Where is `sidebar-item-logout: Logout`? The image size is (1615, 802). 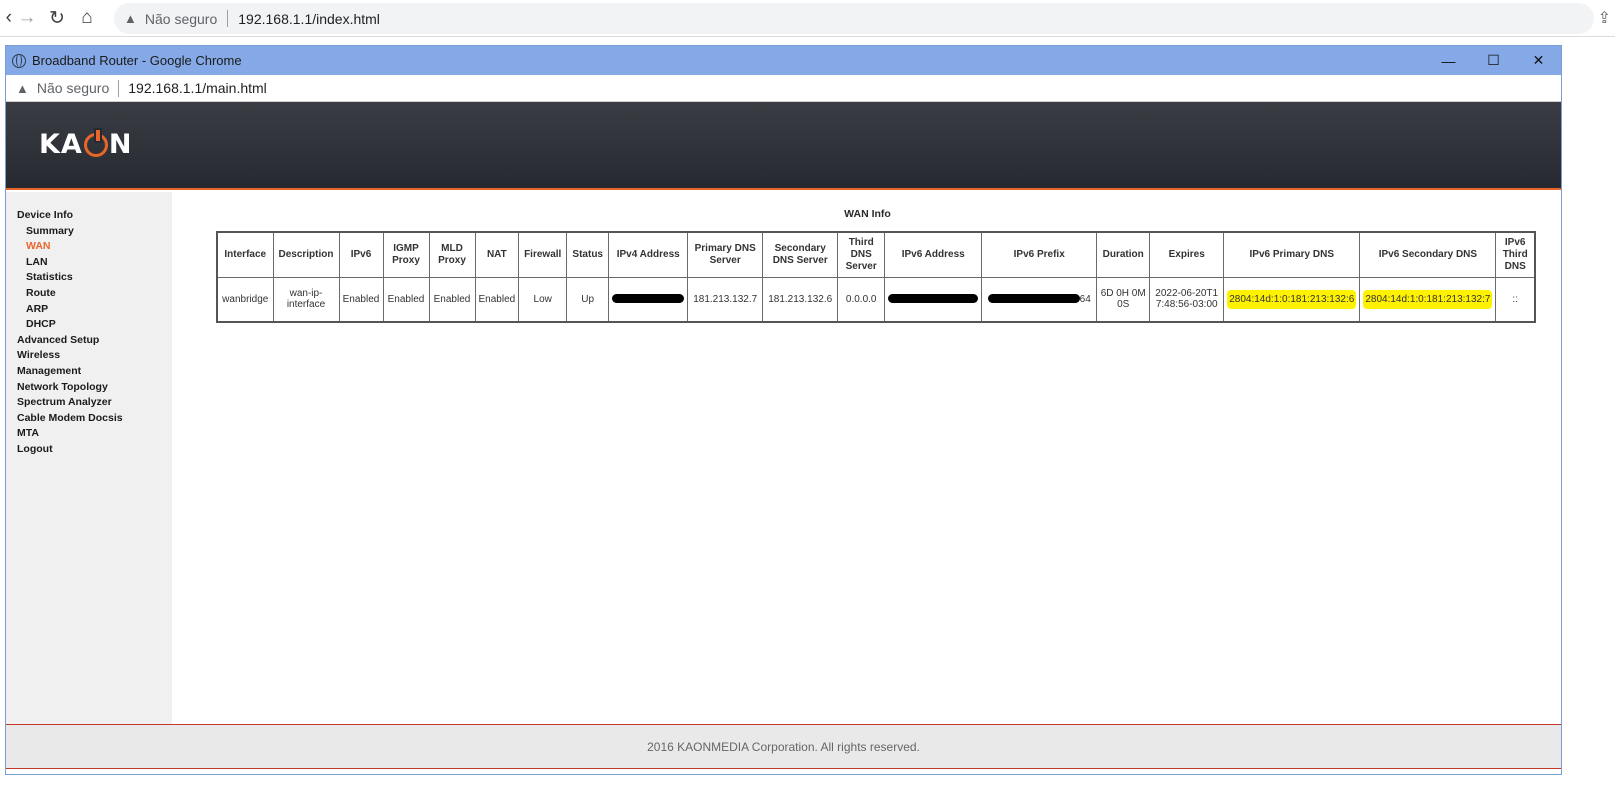
sidebar-item-logout: Logout is located at coordinates (94, 450).